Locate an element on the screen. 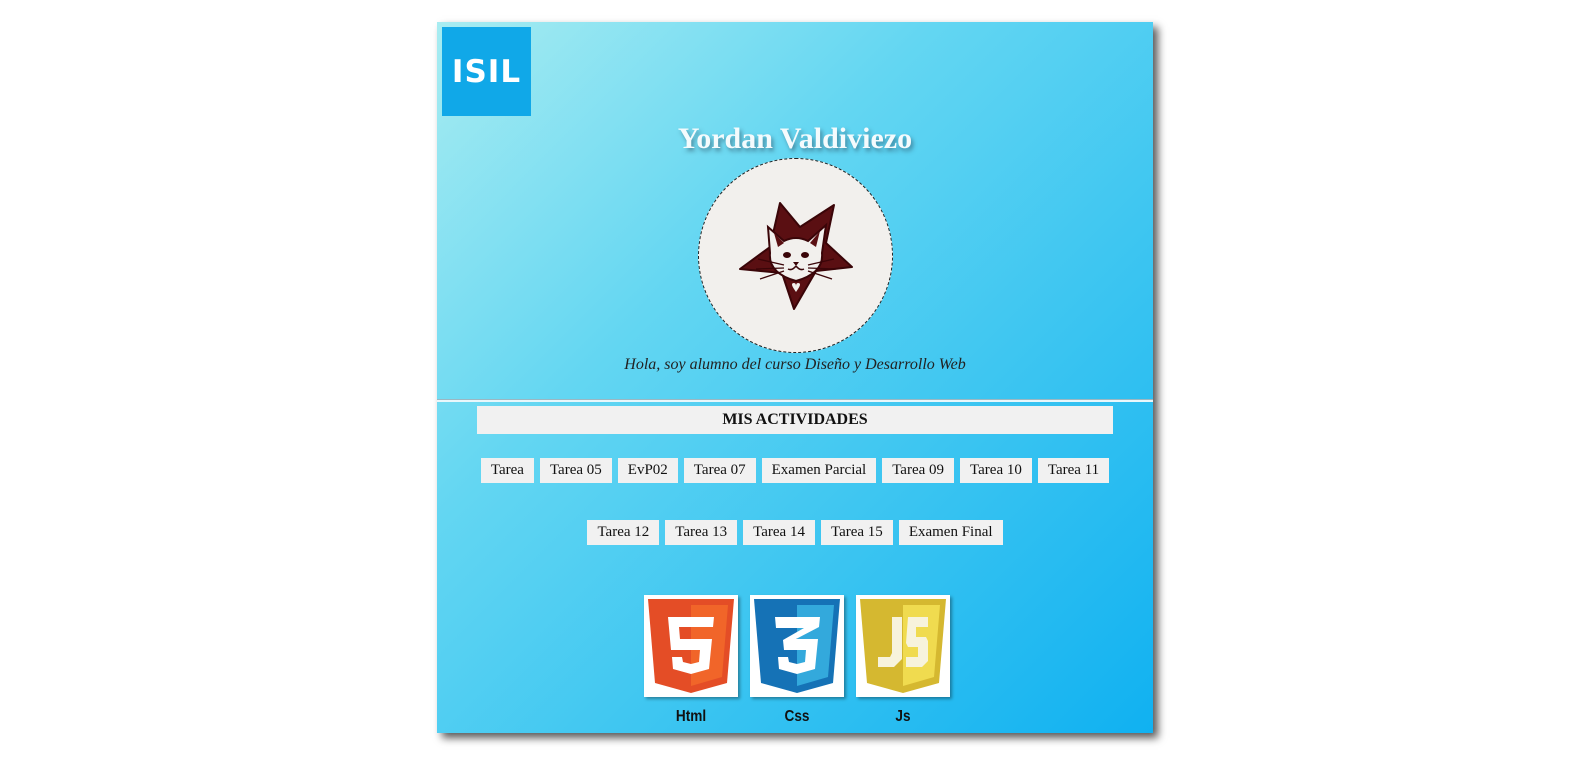  divider is located at coordinates (795, 400).